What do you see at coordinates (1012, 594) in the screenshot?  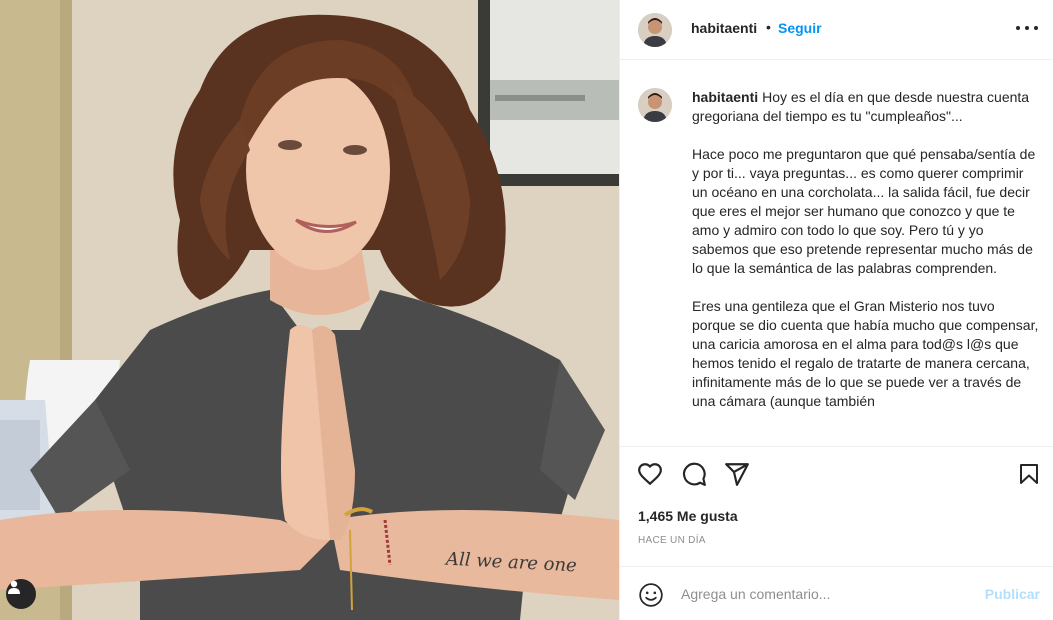 I see `publish-button: Publicar` at bounding box center [1012, 594].